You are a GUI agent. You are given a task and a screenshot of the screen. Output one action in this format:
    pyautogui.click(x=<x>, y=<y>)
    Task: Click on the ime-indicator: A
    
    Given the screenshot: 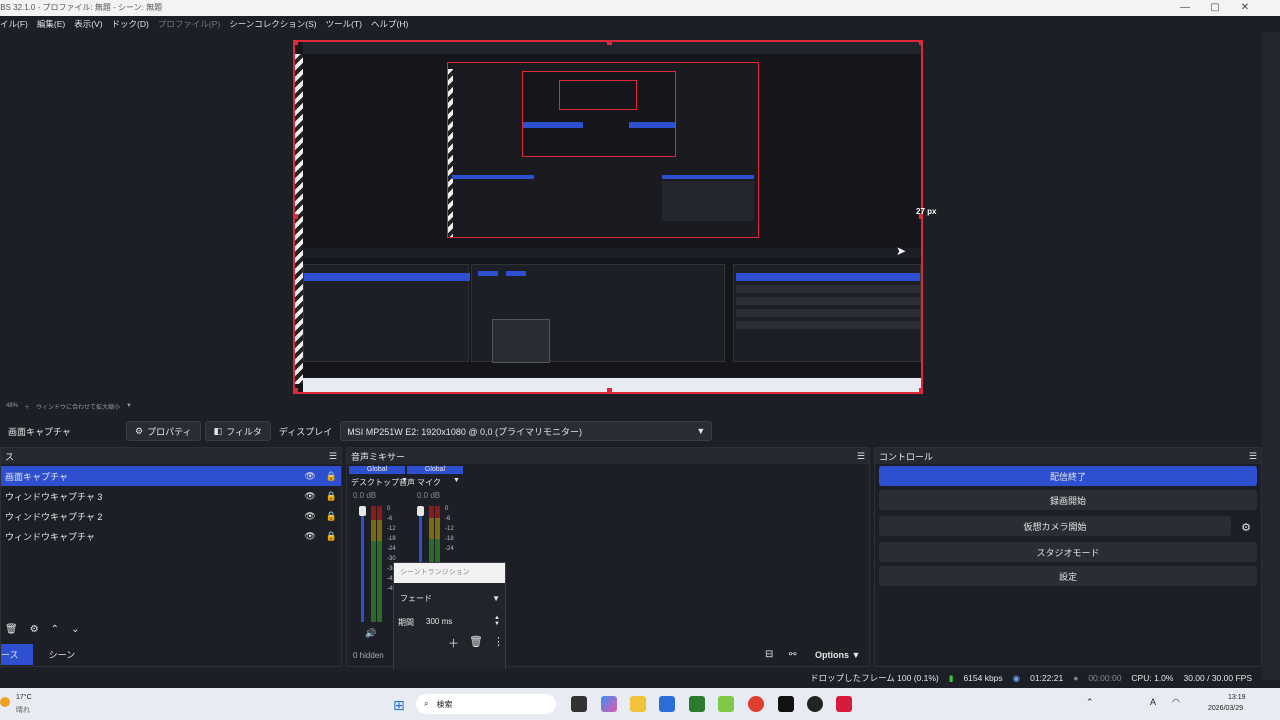 What is the action you would take?
    pyautogui.click(x=1153, y=702)
    